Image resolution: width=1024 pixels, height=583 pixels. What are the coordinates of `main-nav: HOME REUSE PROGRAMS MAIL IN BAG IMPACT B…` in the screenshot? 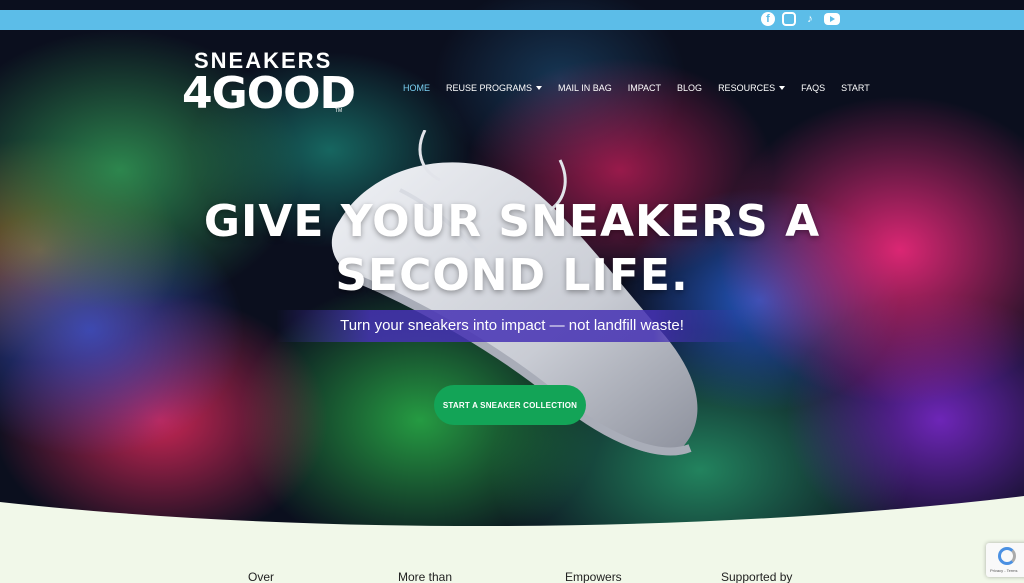 It's located at (636, 88).